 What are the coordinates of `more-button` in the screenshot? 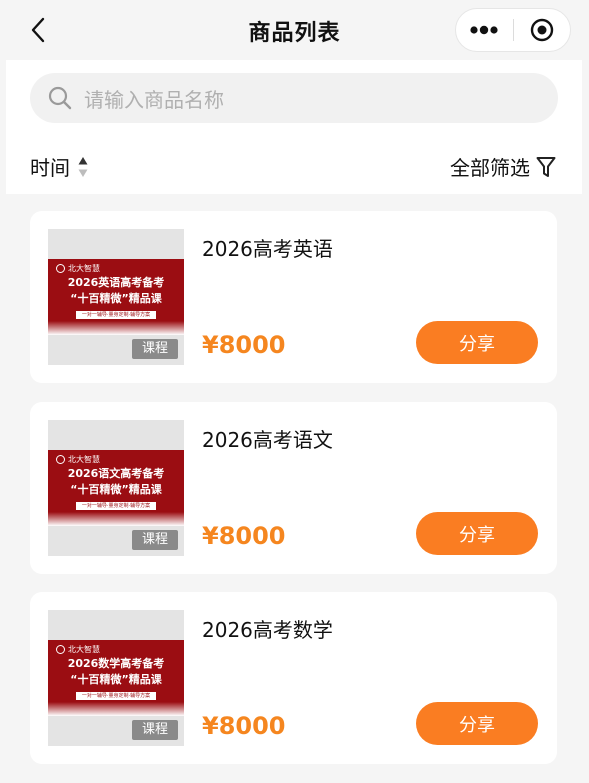 It's located at (484, 30).